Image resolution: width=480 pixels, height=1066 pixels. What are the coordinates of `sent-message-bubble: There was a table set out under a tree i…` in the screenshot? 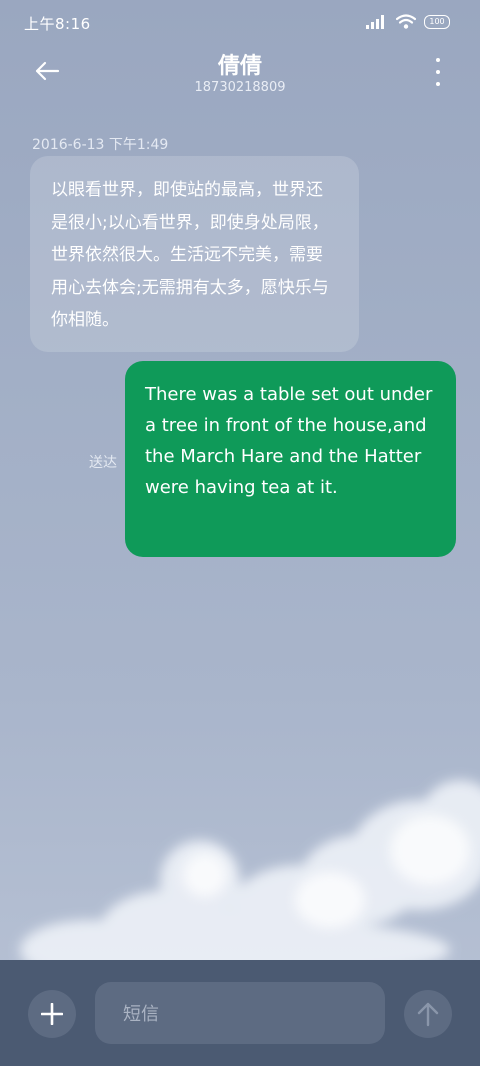 It's located at (290, 459).